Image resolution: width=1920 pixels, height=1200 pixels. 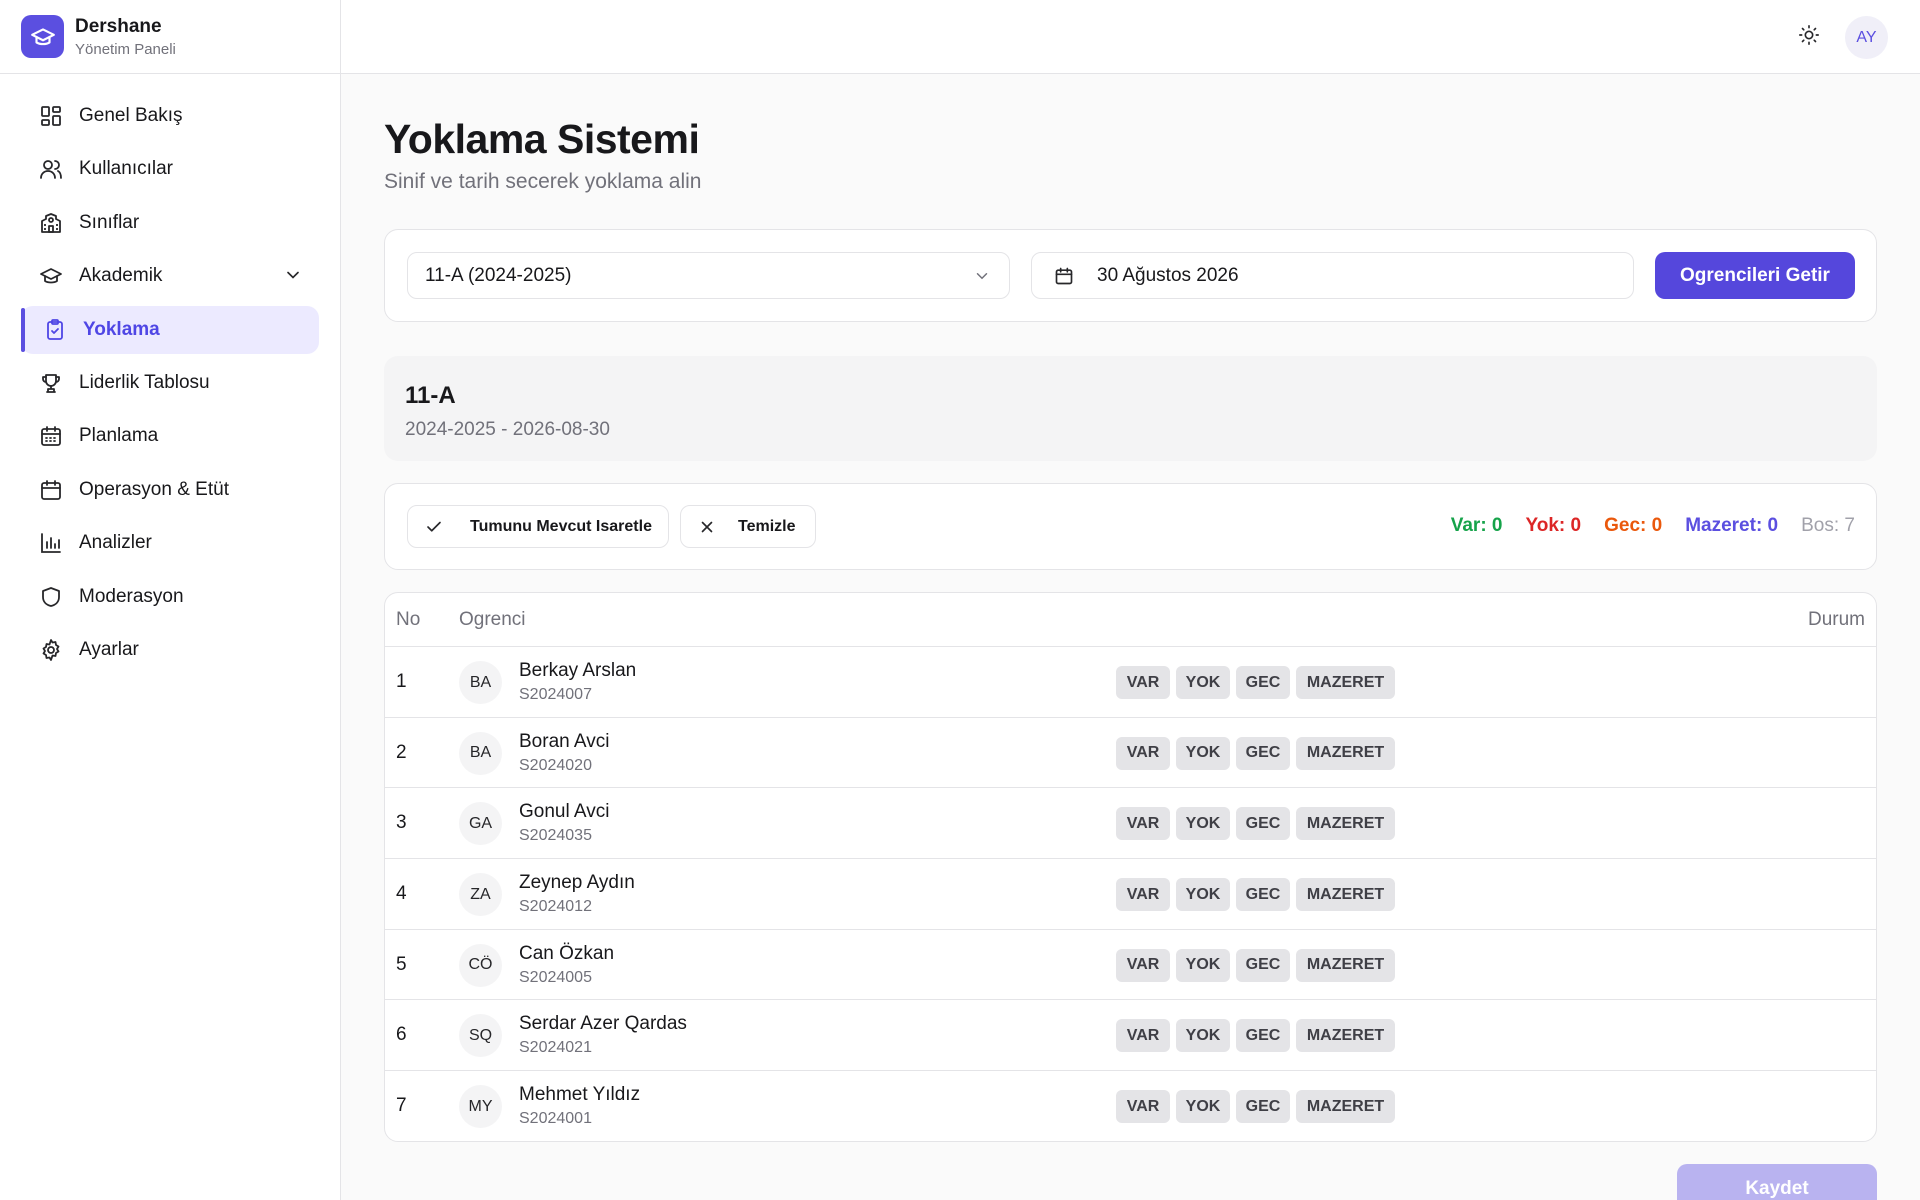 What do you see at coordinates (408, 619) in the screenshot?
I see `column-header-no: No` at bounding box center [408, 619].